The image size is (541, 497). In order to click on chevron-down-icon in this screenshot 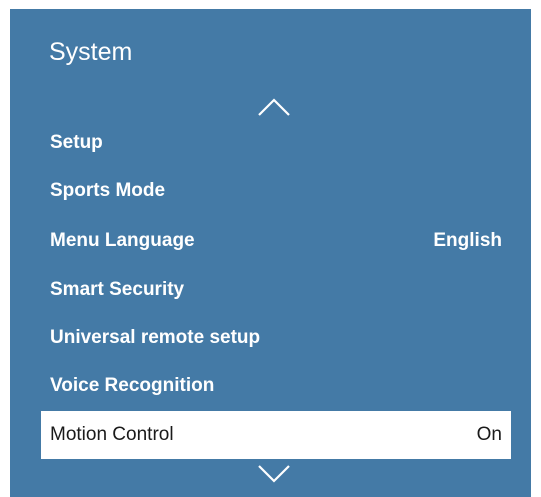, I will do `click(274, 474)`.